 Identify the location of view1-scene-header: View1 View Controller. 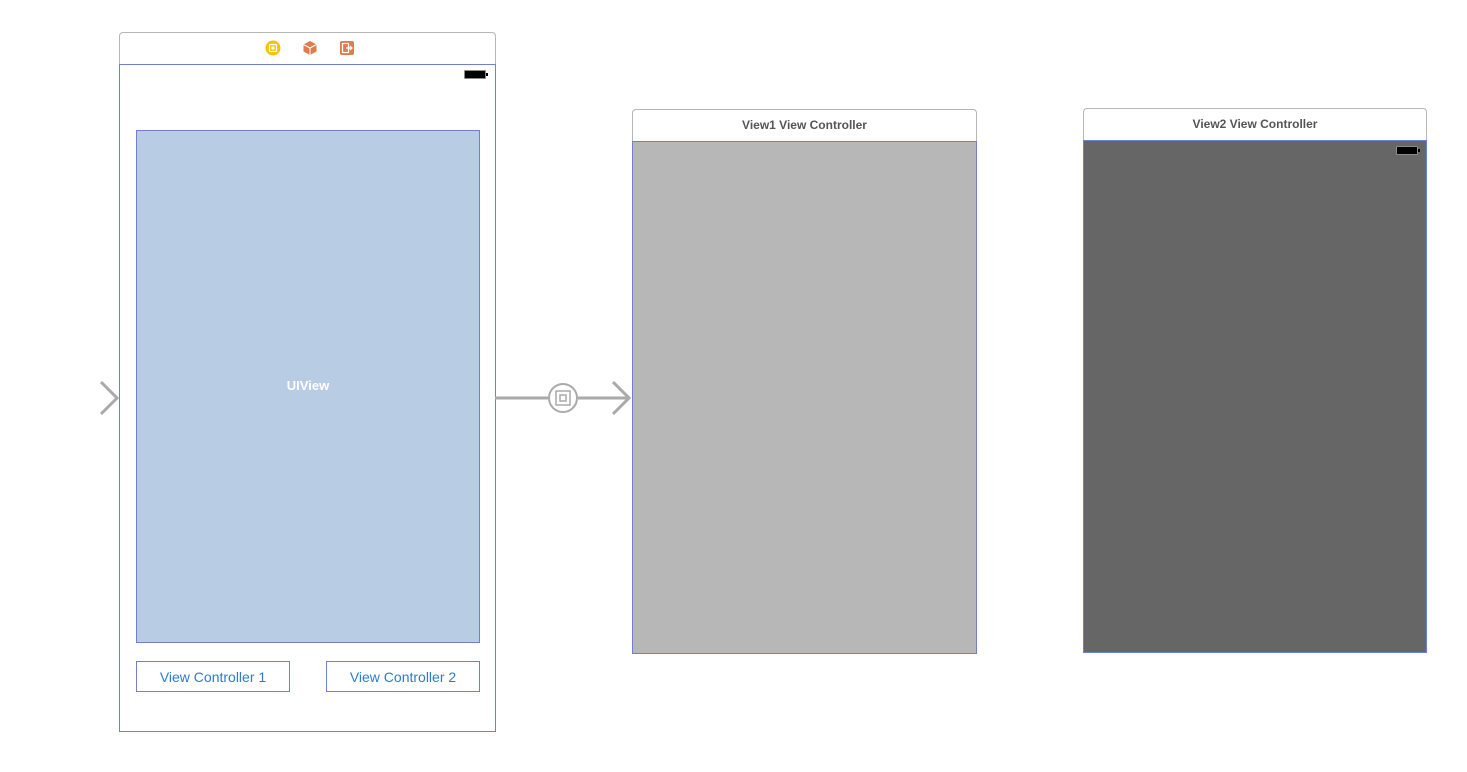
(804, 125).